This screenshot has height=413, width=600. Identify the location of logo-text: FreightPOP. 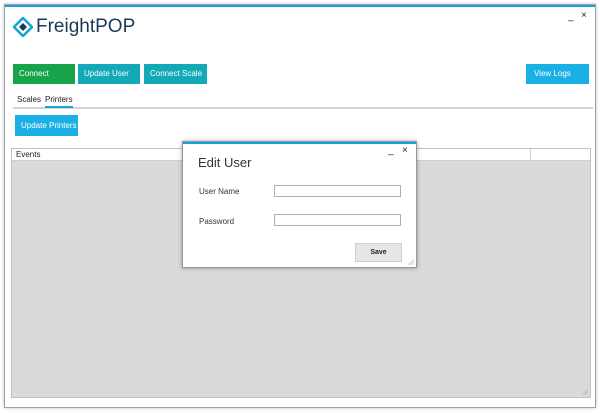
(86, 26).